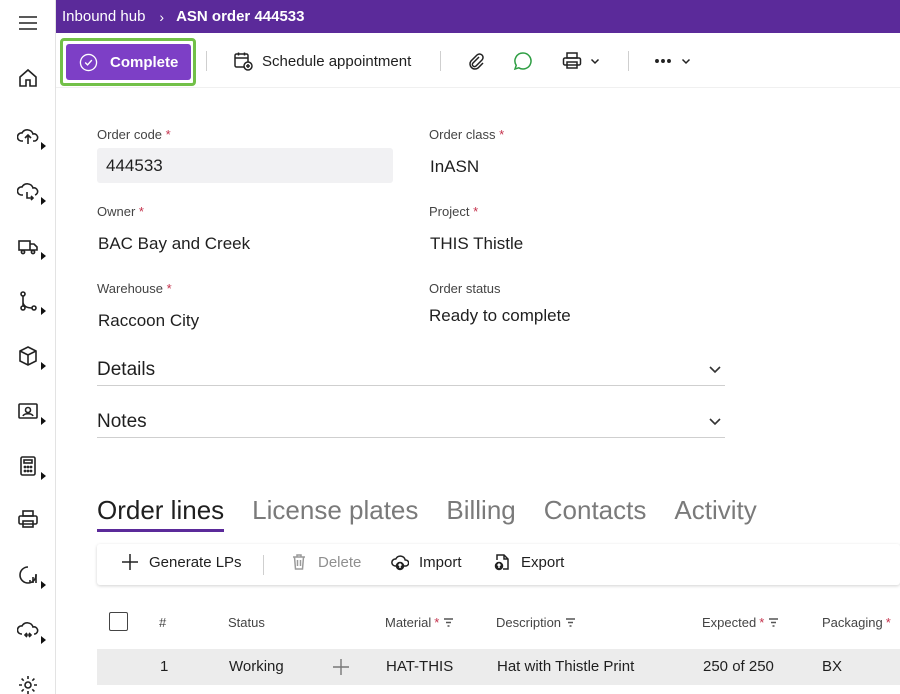 The height and width of the screenshot is (694, 900). What do you see at coordinates (122, 421) in the screenshot?
I see `notes-section-title: Notes` at bounding box center [122, 421].